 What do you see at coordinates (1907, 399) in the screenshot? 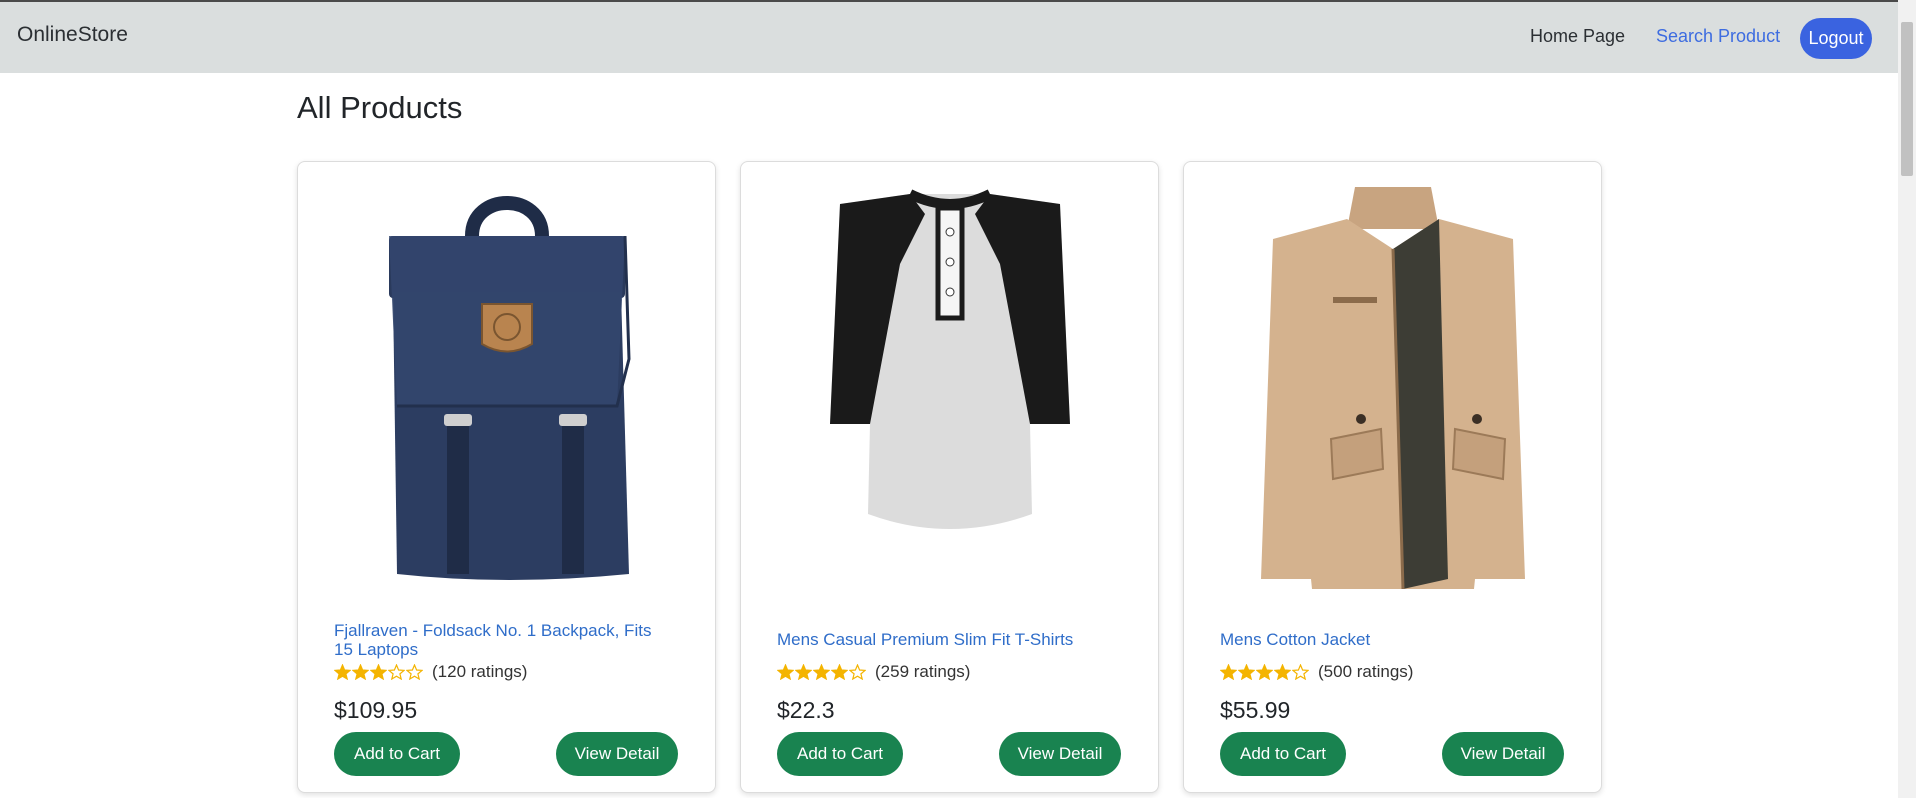
I see `page-scrollbar` at bounding box center [1907, 399].